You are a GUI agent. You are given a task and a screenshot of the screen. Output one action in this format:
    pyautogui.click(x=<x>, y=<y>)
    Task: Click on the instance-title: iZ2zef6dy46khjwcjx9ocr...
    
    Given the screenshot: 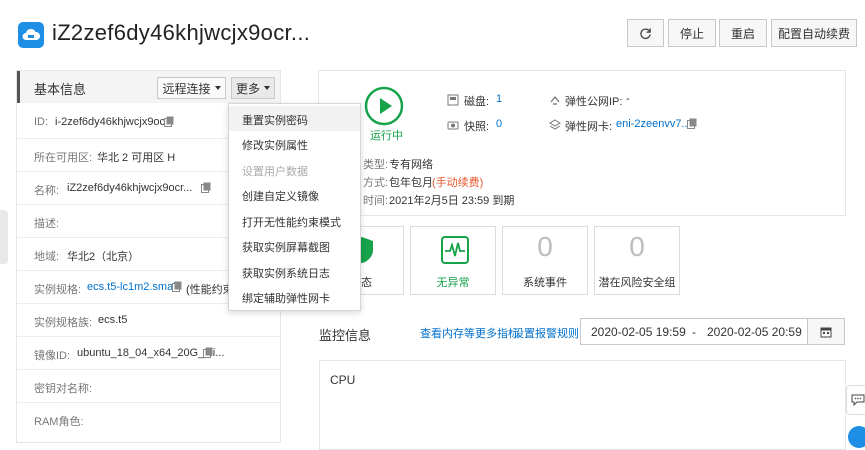 What is the action you would take?
    pyautogui.click(x=181, y=32)
    